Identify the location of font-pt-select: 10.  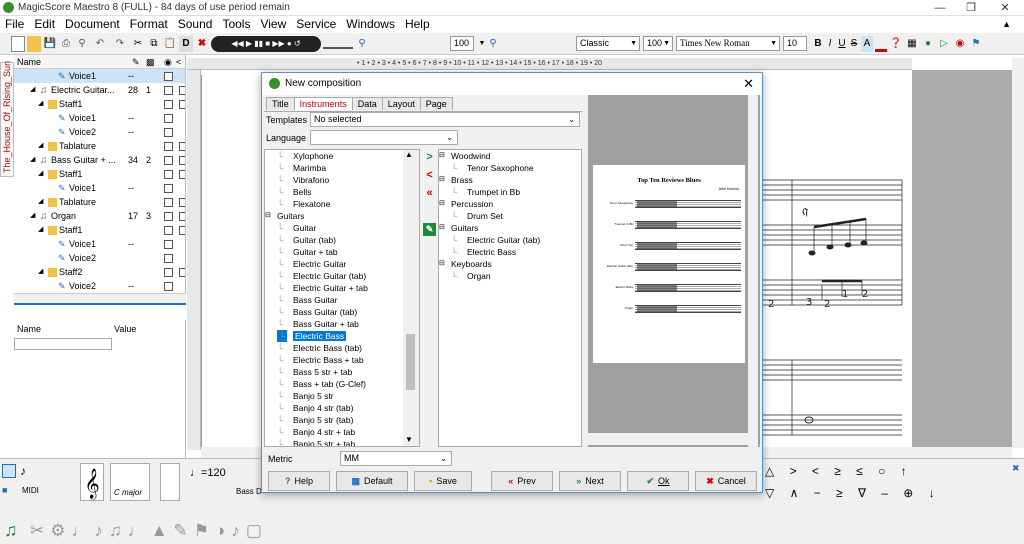
(795, 43).